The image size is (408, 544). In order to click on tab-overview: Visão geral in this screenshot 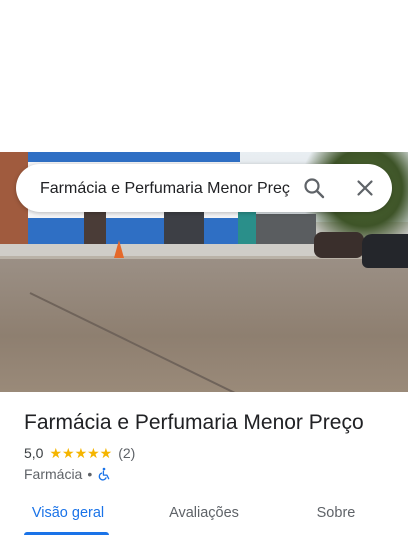, I will do `click(68, 521)`.